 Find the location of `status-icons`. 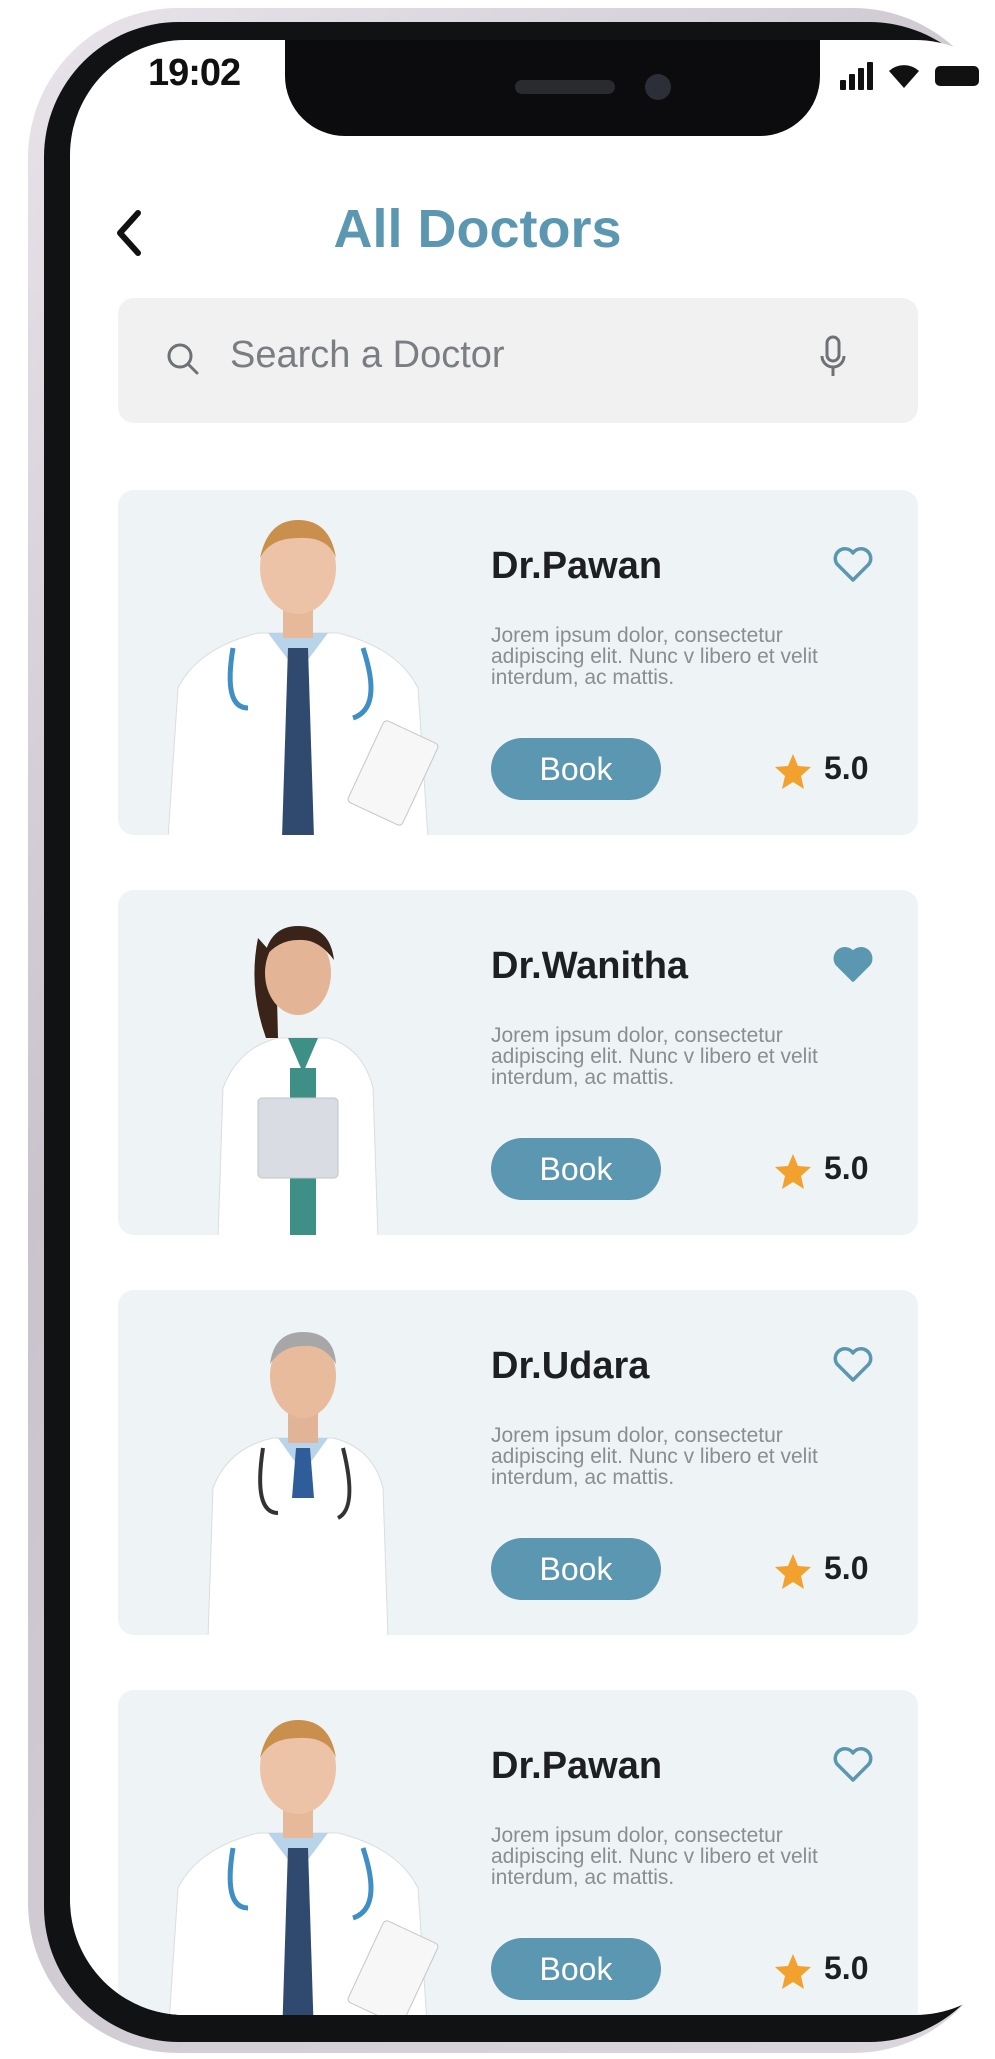

status-icons is located at coordinates (909, 75).